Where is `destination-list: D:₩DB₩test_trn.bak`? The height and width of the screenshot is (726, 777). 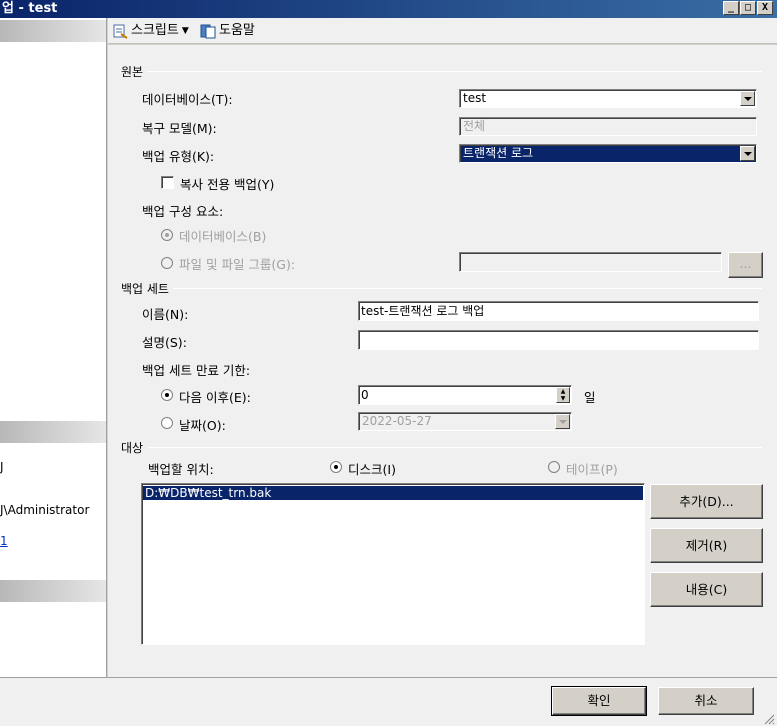
destination-list: D:₩DB₩test_trn.bak is located at coordinates (393, 564).